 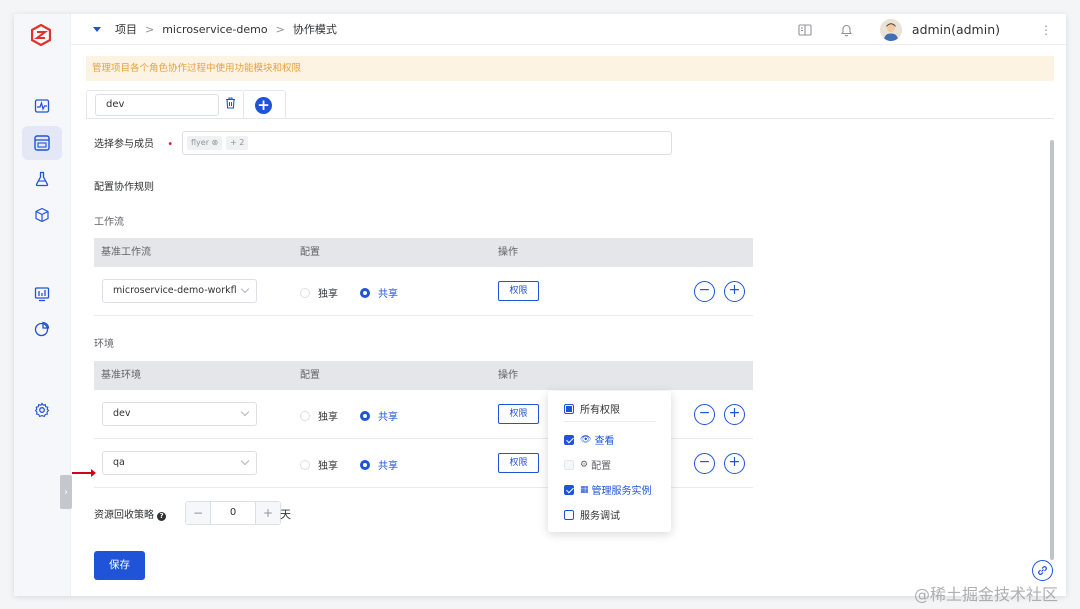 I want to click on environment-select: dev, so click(x=179, y=414).